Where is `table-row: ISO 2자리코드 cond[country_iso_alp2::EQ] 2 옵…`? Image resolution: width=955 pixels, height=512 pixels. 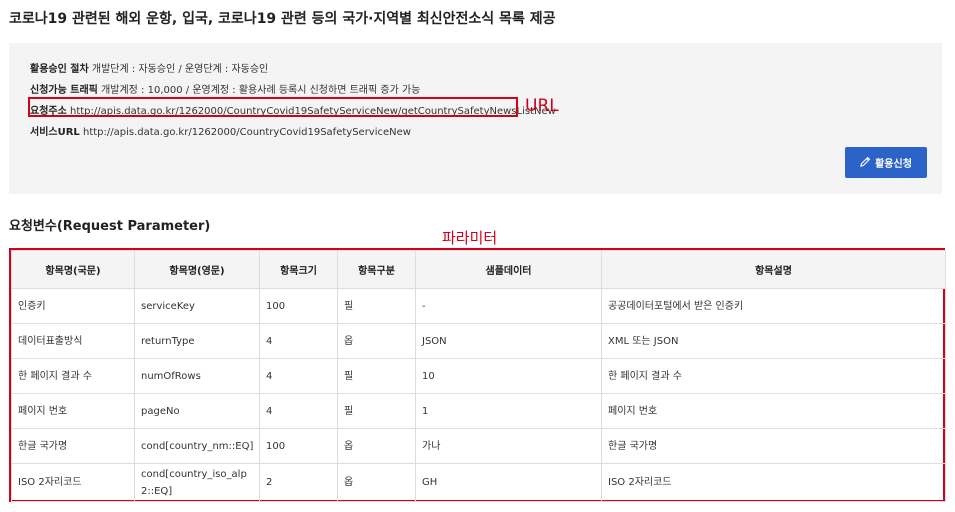 table-row: ISO 2자리코드 cond[country_iso_alp2::EQ] 2 옵… is located at coordinates (478, 482).